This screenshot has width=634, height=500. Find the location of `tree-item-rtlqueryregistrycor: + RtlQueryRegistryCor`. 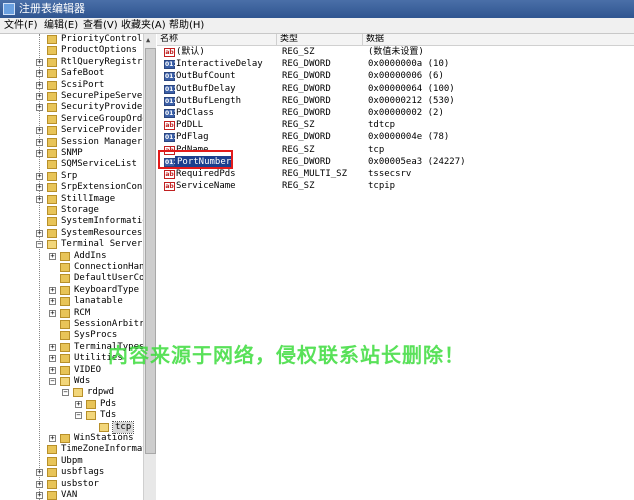

tree-item-rtlqueryregistrycor: + RtlQueryRegistryCor is located at coordinates (77, 62).